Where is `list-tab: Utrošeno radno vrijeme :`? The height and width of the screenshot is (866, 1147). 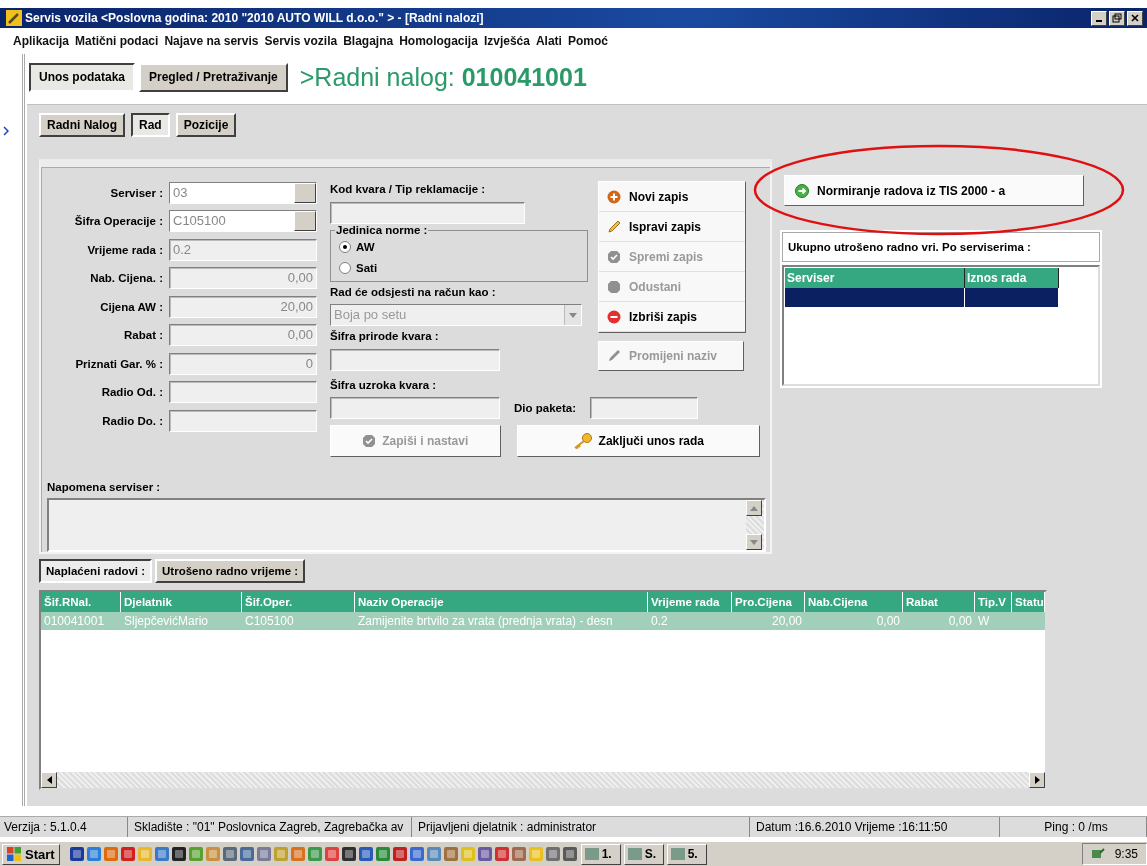 list-tab: Utrošeno radno vrijeme : is located at coordinates (230, 571).